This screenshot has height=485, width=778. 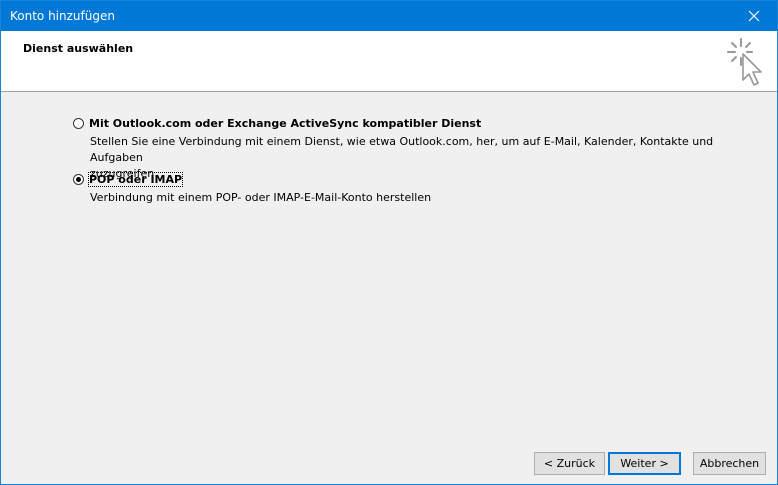 I want to click on dialog-header: Dienst auswählen, so click(x=389, y=61).